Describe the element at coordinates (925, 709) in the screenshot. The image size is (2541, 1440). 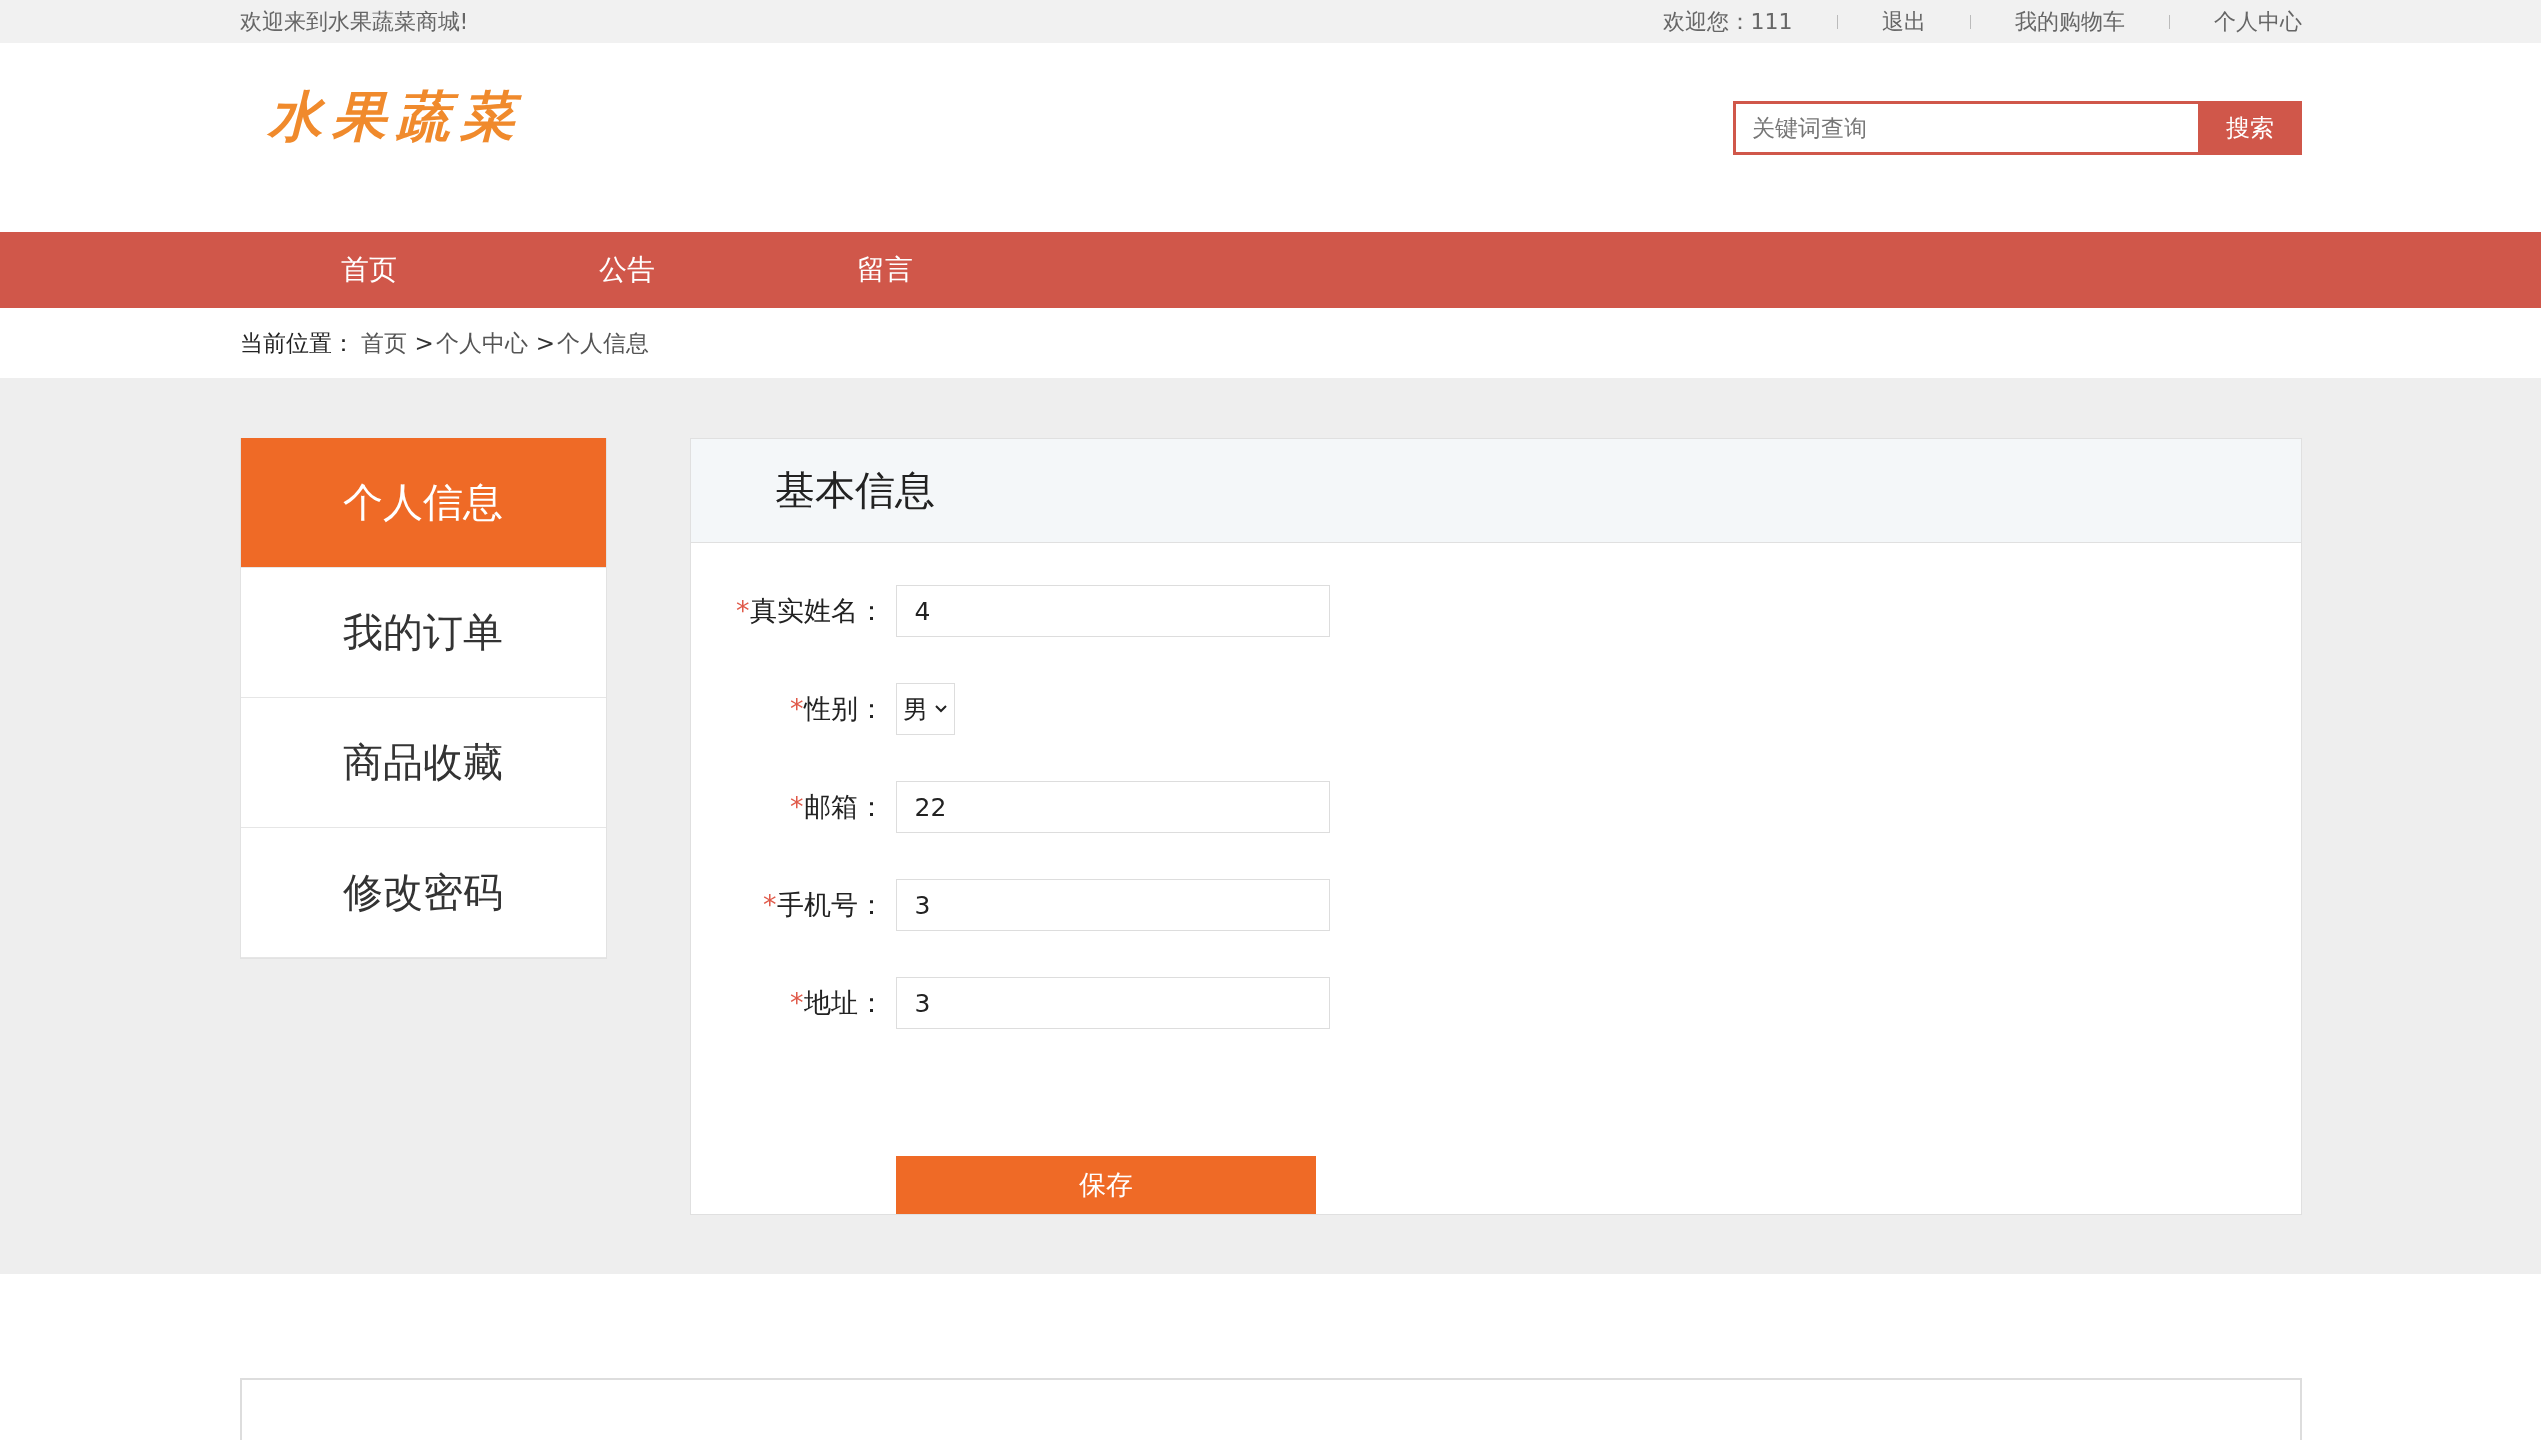
I see `gender-select: 男` at that location.